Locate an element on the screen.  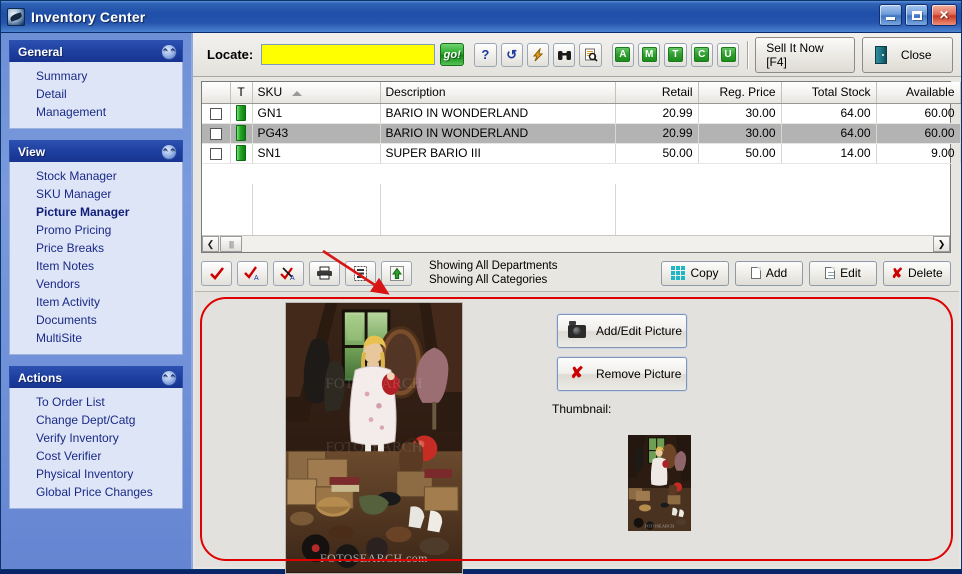
filter-a-button: A is located at coordinates (622, 54).